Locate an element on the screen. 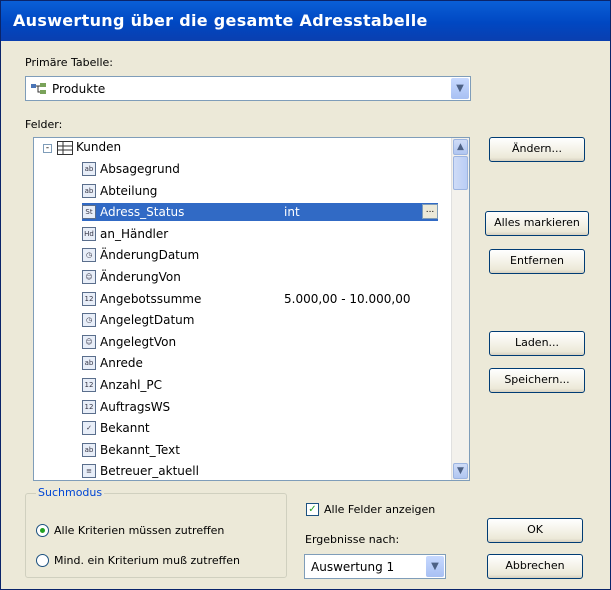 Image resolution: width=611 pixels, height=590 pixels. chevron-down-icon: ▼ is located at coordinates (460, 88).